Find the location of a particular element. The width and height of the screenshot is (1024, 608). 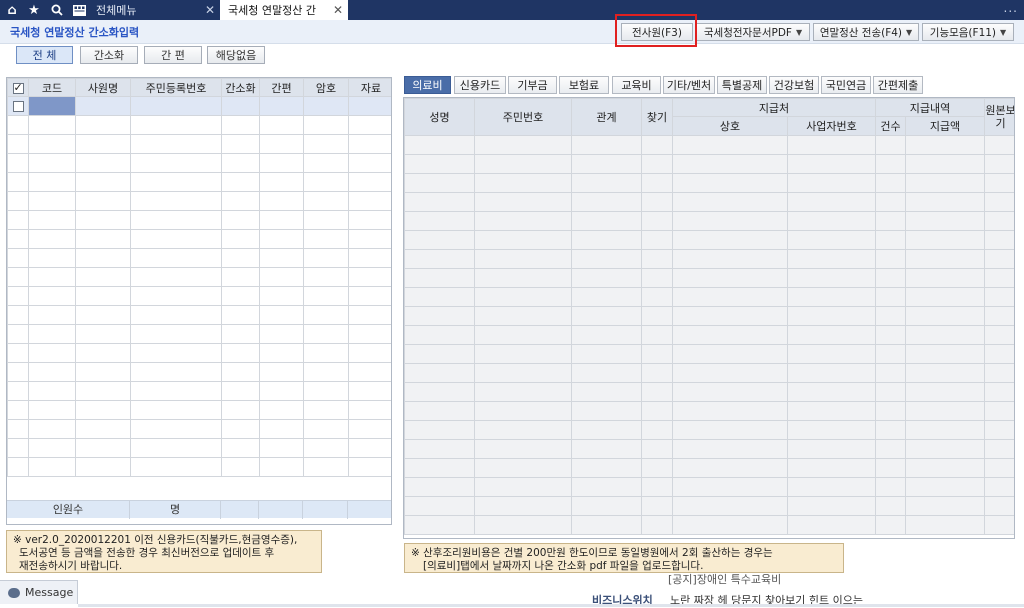

tab-all-menu: 전체메뉴 ✕ is located at coordinates (154, 10).